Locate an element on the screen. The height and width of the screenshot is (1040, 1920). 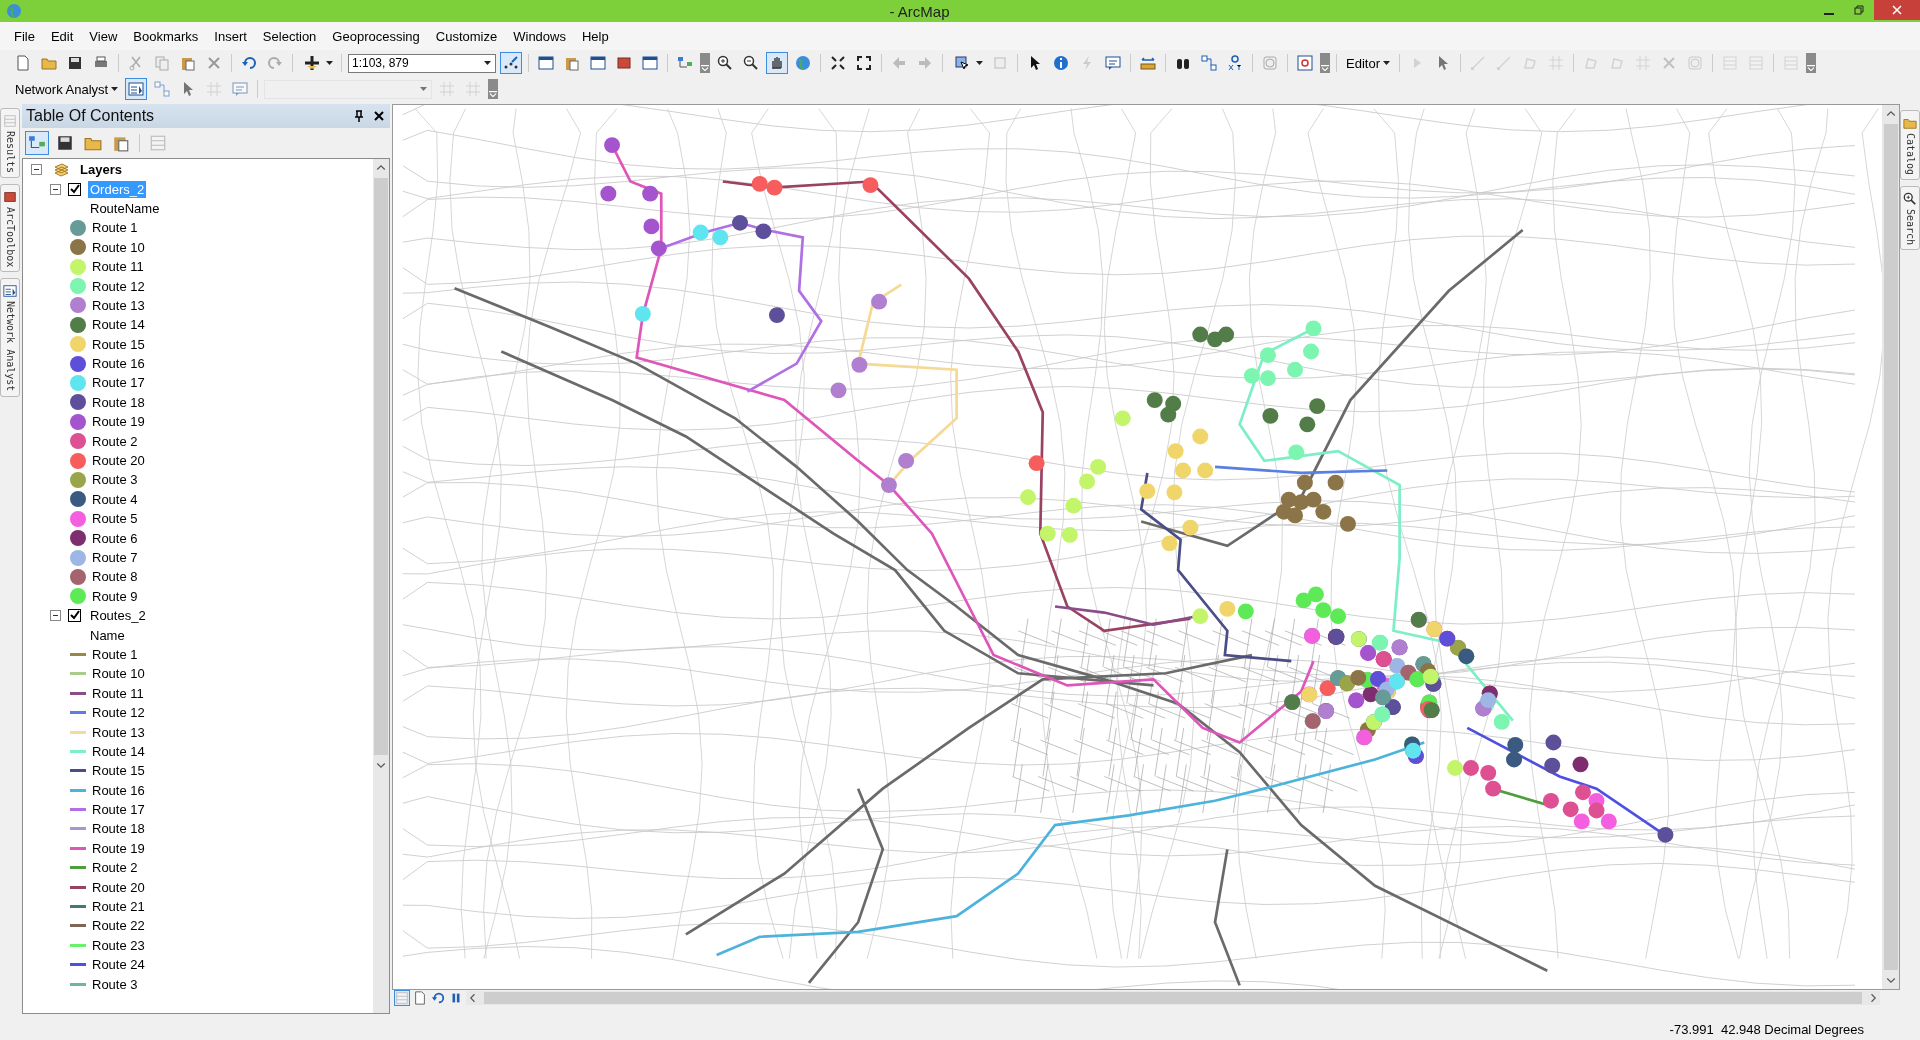
legend-label: Route 13 is located at coordinates (118, 305).